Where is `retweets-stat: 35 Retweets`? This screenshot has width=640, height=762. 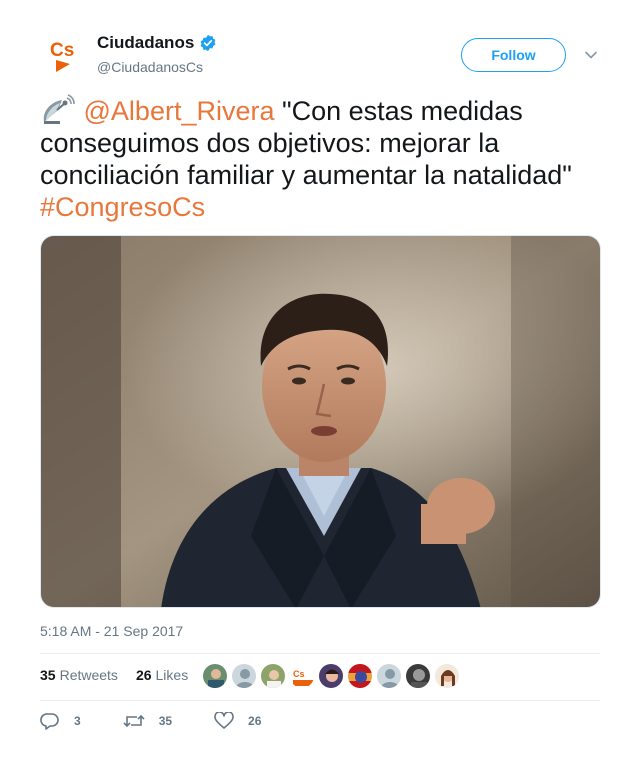 retweets-stat: 35 Retweets is located at coordinates (79, 675).